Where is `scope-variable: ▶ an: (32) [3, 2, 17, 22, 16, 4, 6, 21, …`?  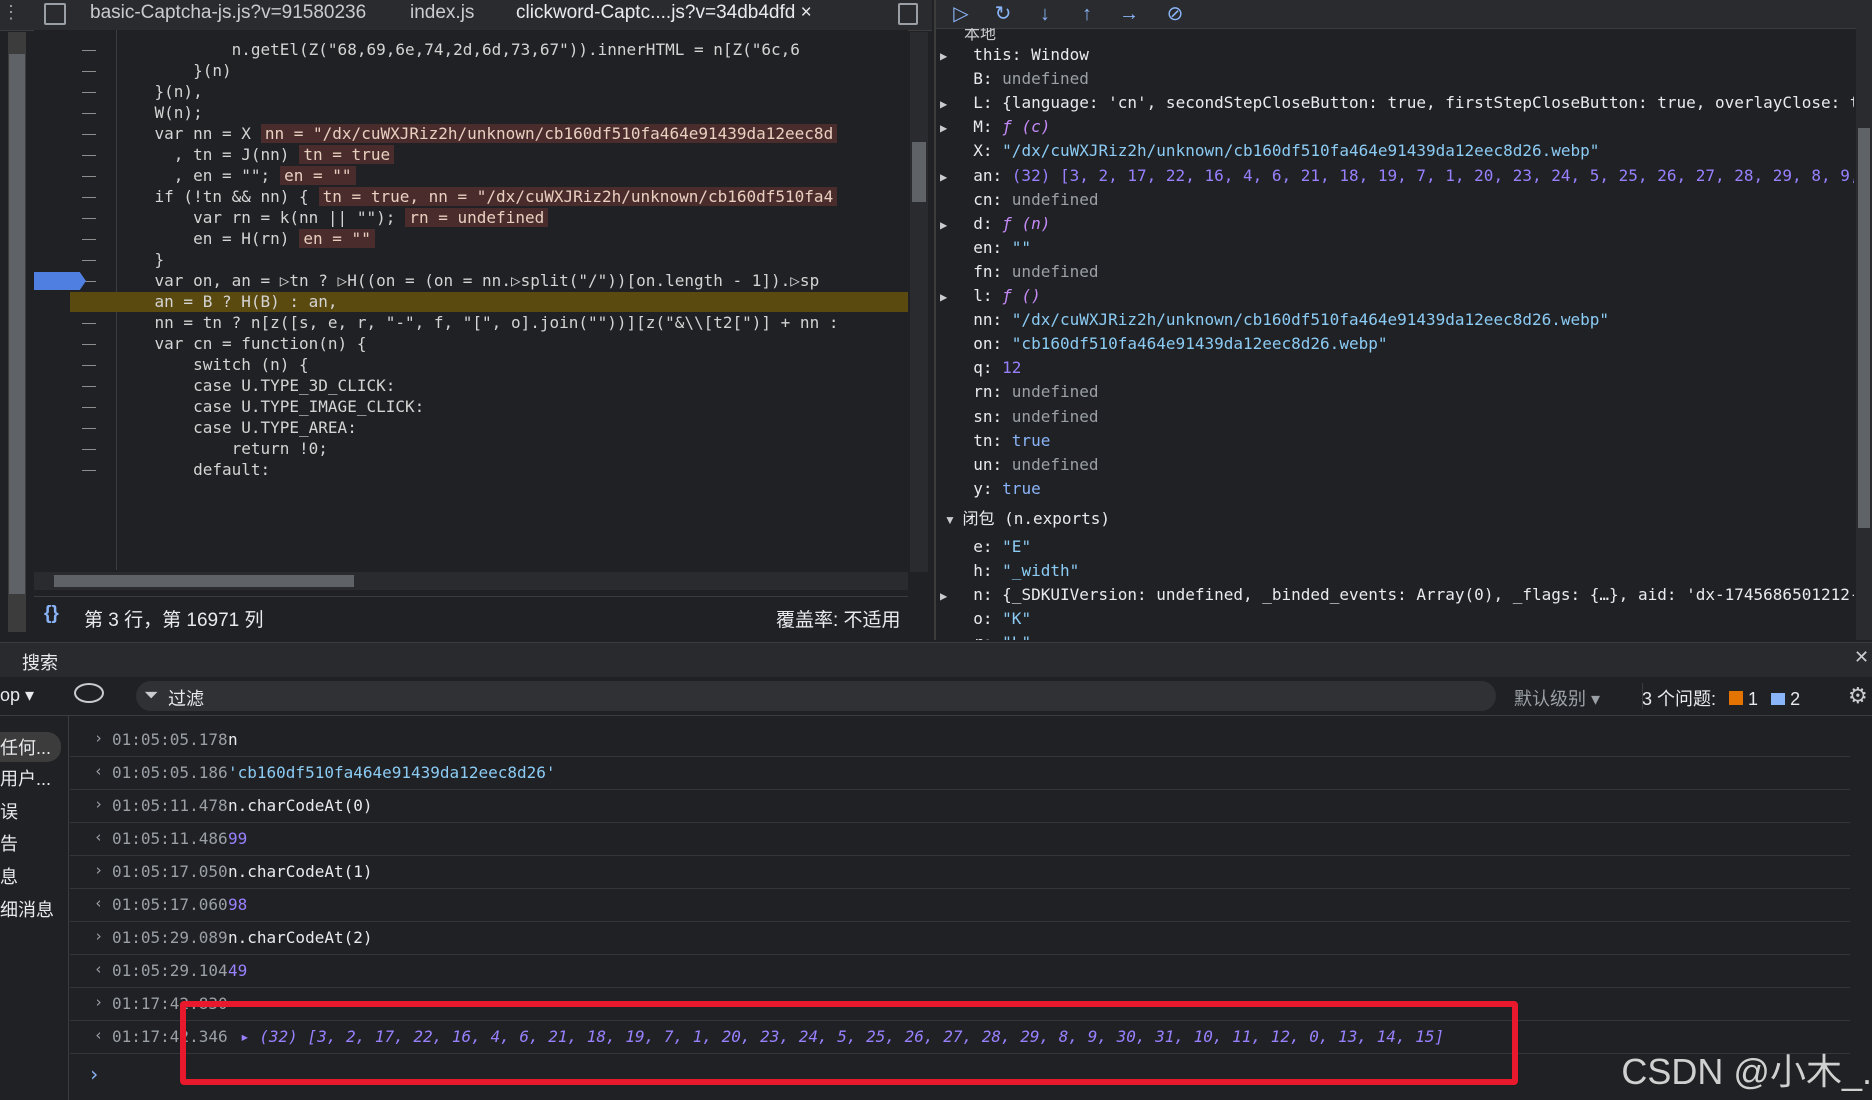 scope-variable: ▶ an: (32) [3, 2, 17, 22, 16, 4, 6, 21, … is located at coordinates (1397, 176).